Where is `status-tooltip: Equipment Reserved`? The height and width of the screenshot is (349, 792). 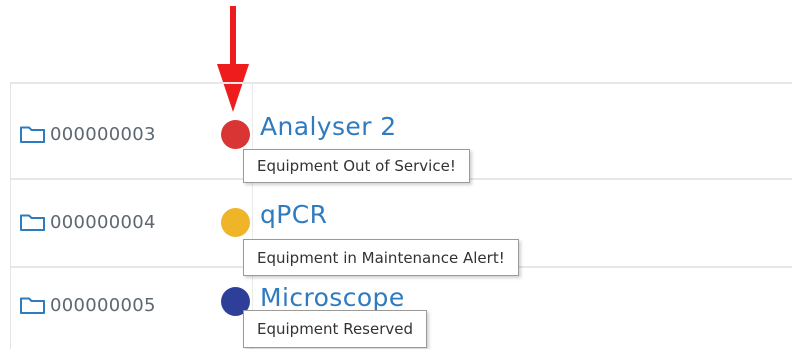 status-tooltip: Equipment Reserved is located at coordinates (335, 329).